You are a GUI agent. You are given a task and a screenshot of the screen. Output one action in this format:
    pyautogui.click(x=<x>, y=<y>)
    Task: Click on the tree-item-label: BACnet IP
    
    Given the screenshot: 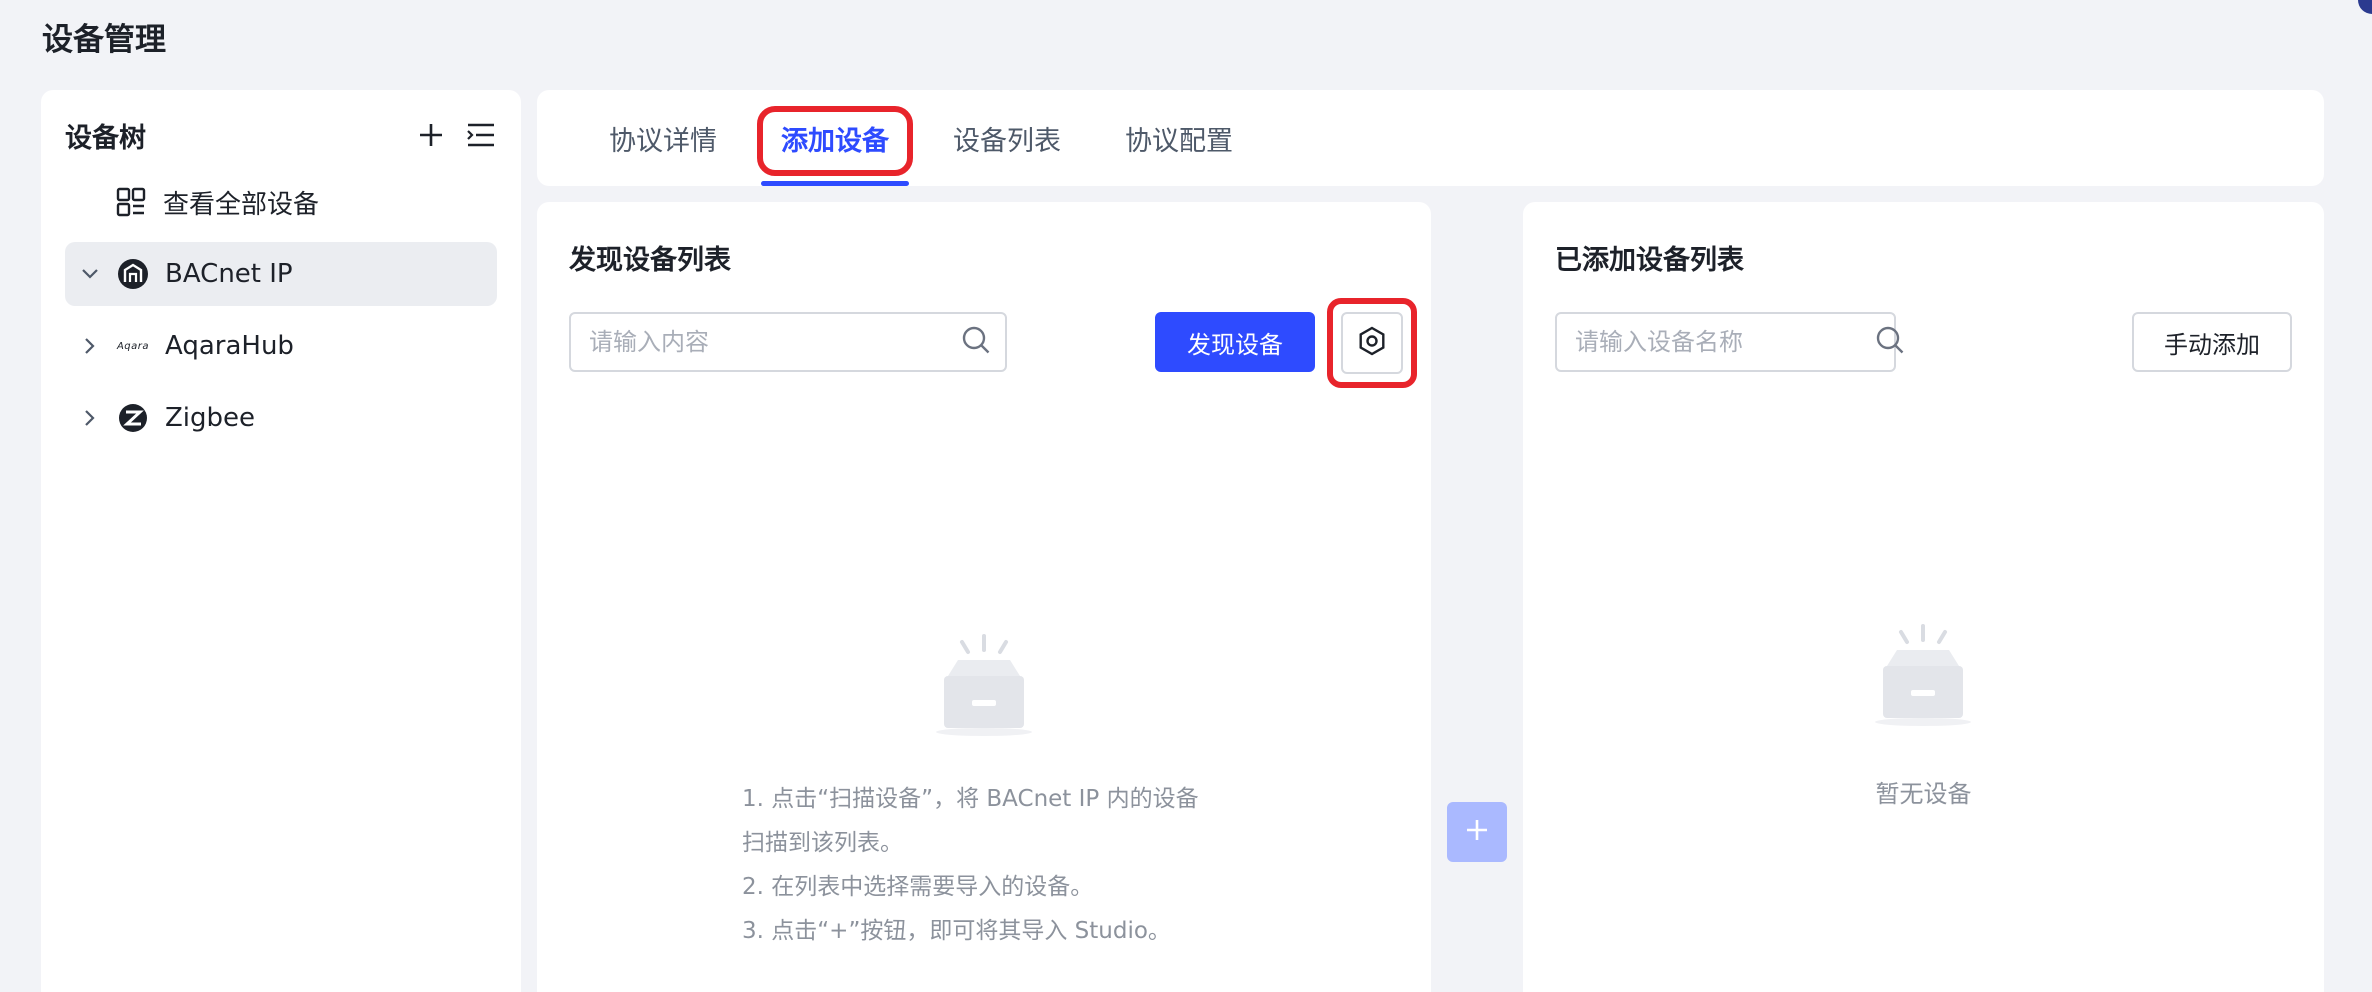 What is the action you would take?
    pyautogui.click(x=229, y=274)
    